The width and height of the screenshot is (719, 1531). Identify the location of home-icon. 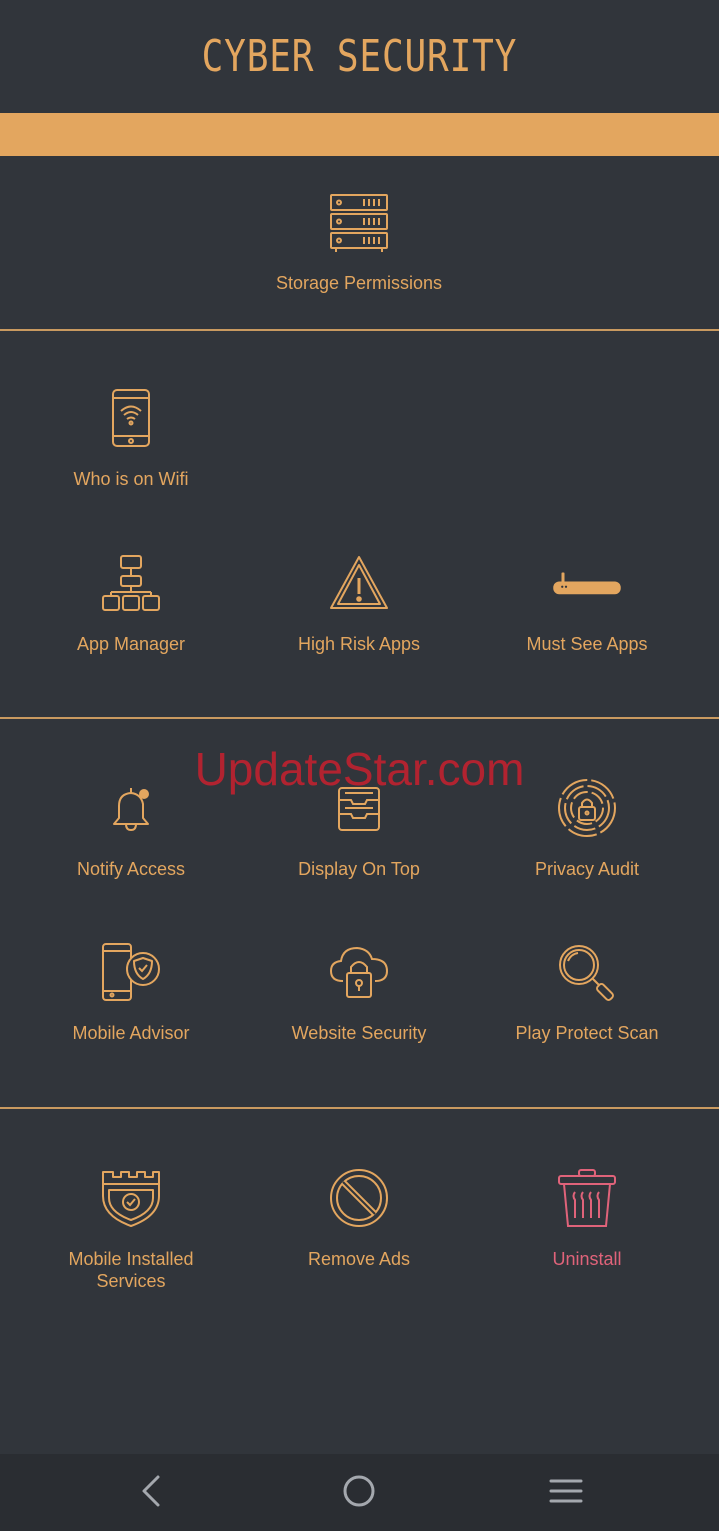
(359, 1493).